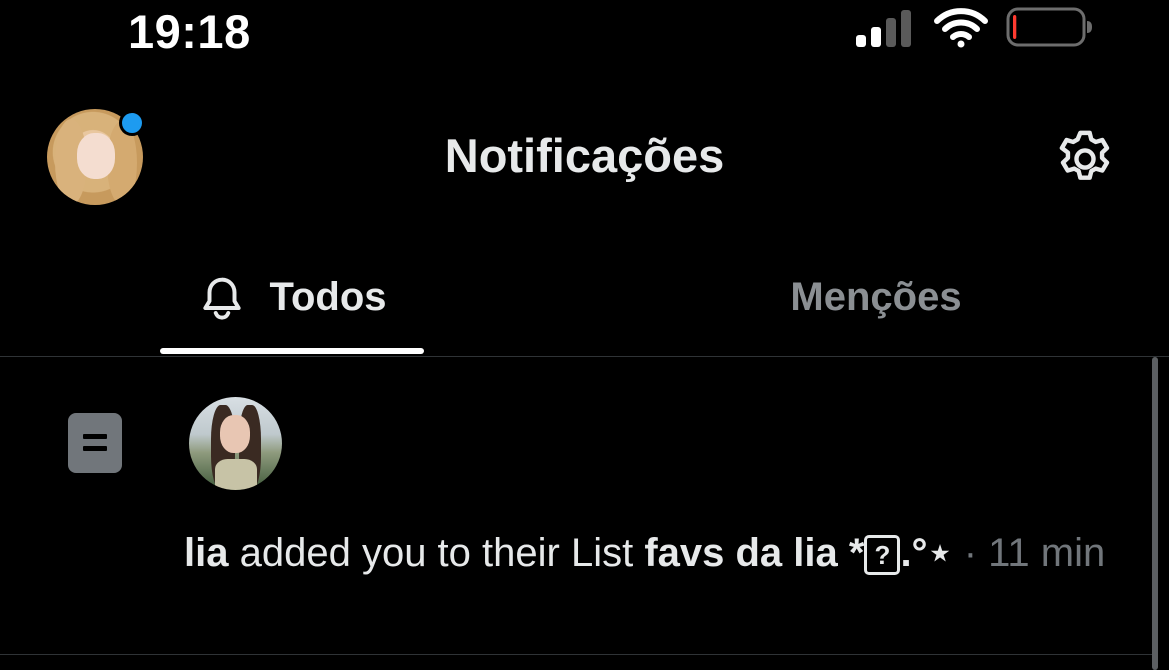  Describe the element at coordinates (584, 155) in the screenshot. I see `page-title: Notificações` at that location.